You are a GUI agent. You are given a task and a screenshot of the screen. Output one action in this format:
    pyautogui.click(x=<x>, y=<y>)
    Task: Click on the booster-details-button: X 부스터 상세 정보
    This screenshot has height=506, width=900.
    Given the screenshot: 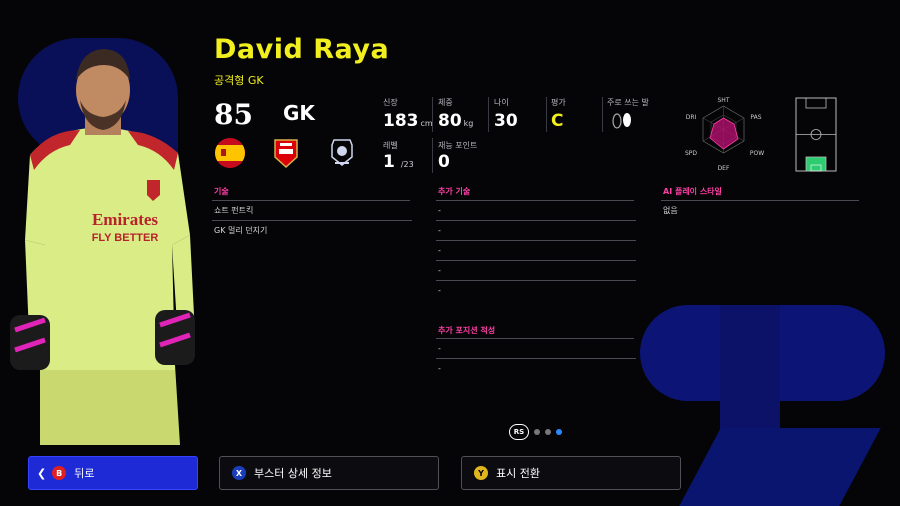 What is the action you would take?
    pyautogui.click(x=329, y=473)
    